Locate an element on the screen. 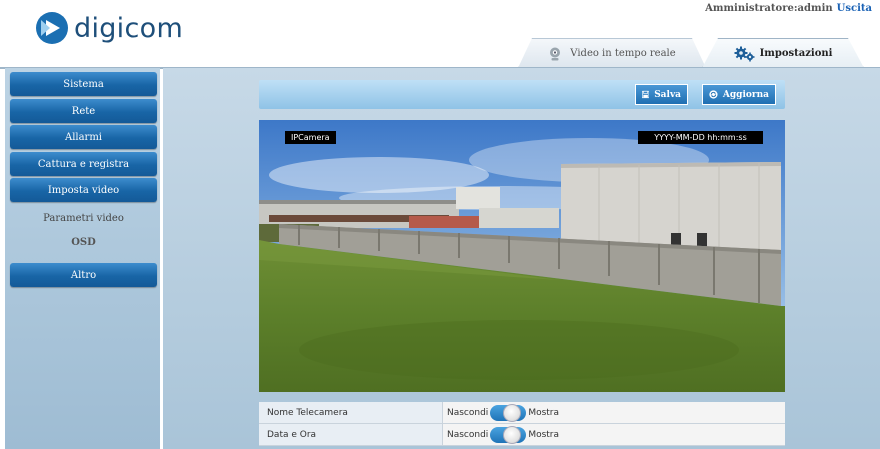 This screenshot has height=449, width=880. subitem-label: Parametri video is located at coordinates (83, 218).